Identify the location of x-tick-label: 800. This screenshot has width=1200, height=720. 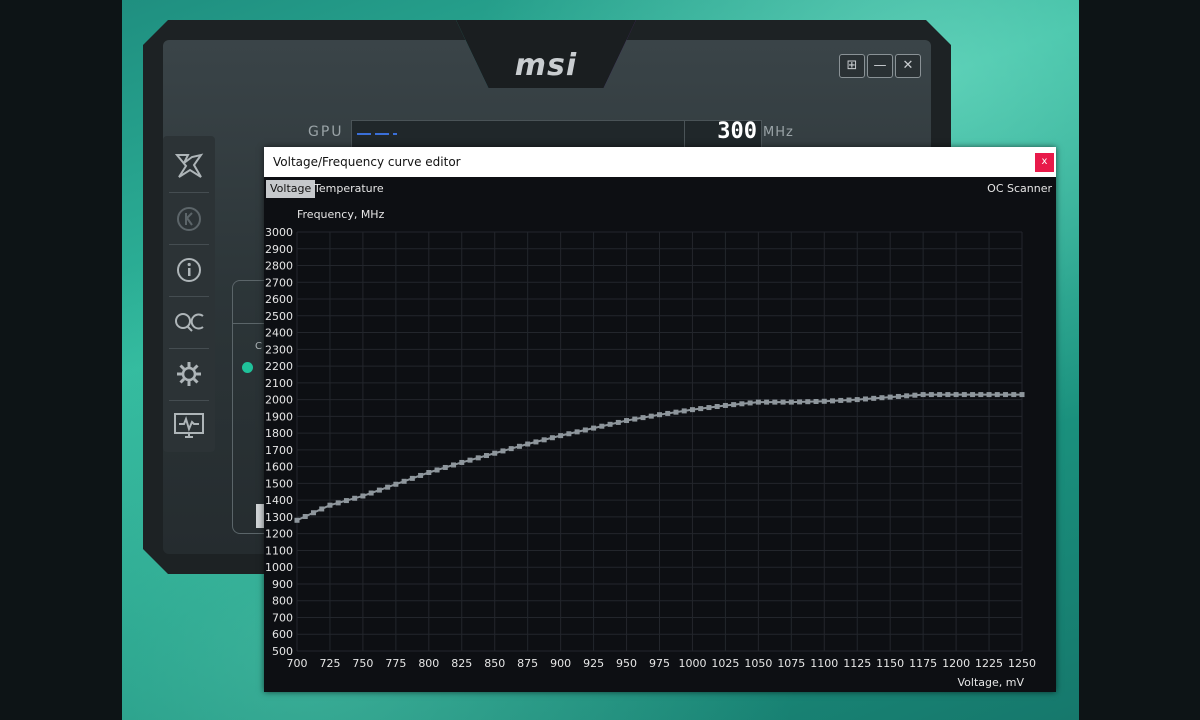
(428, 663).